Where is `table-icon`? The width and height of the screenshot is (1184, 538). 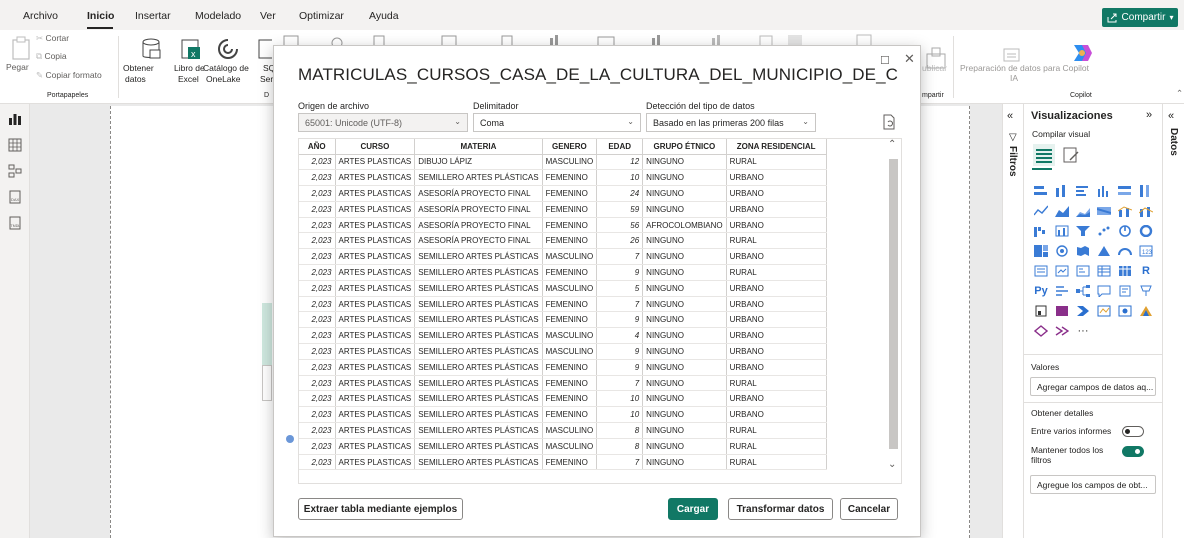 table-icon is located at coordinates (1104, 271).